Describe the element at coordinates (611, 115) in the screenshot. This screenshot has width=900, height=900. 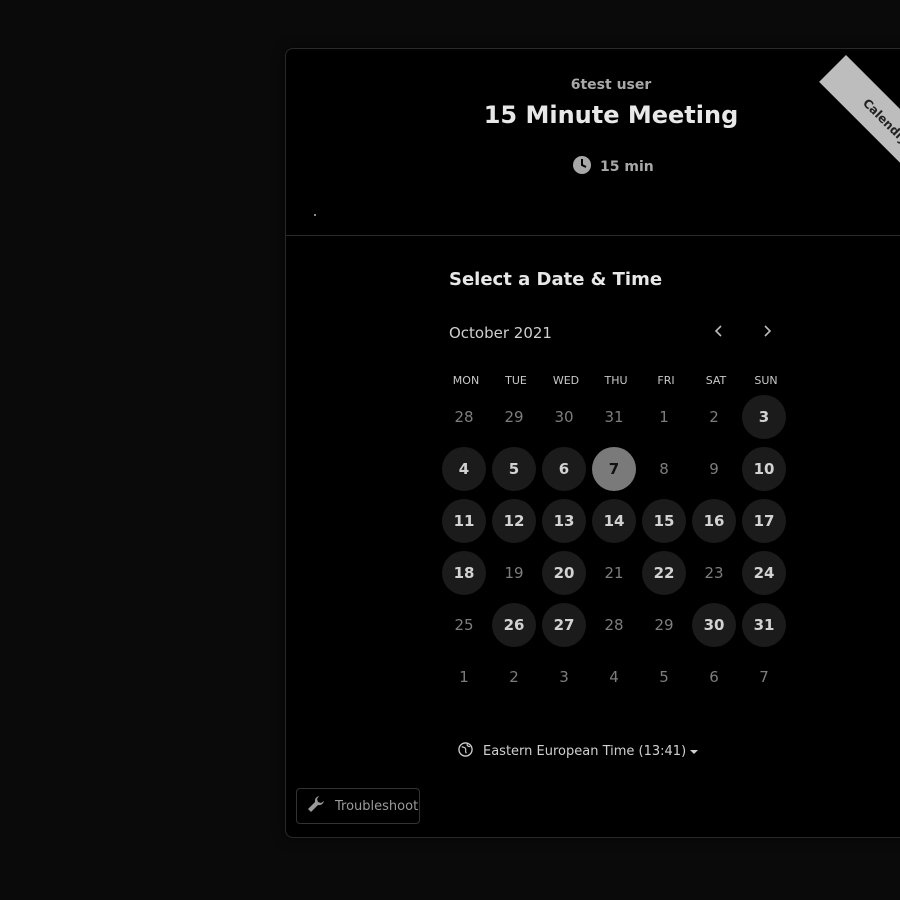
I see `event-title: 15 Minute Meeting` at that location.